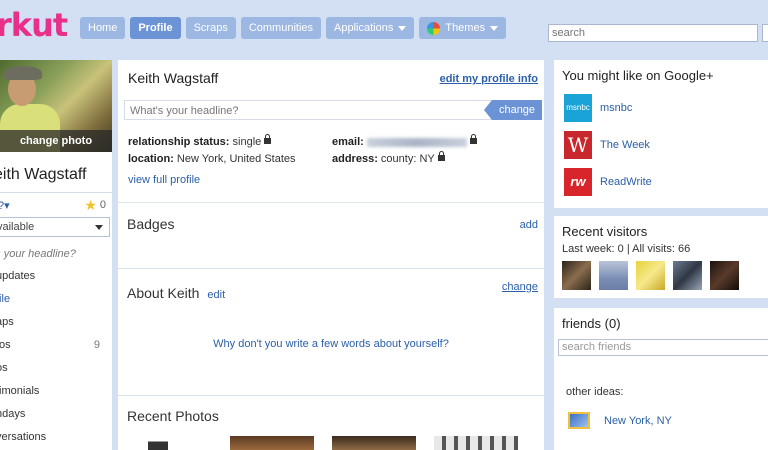  I want to click on relationship-label: relationship status:, so click(179, 142).